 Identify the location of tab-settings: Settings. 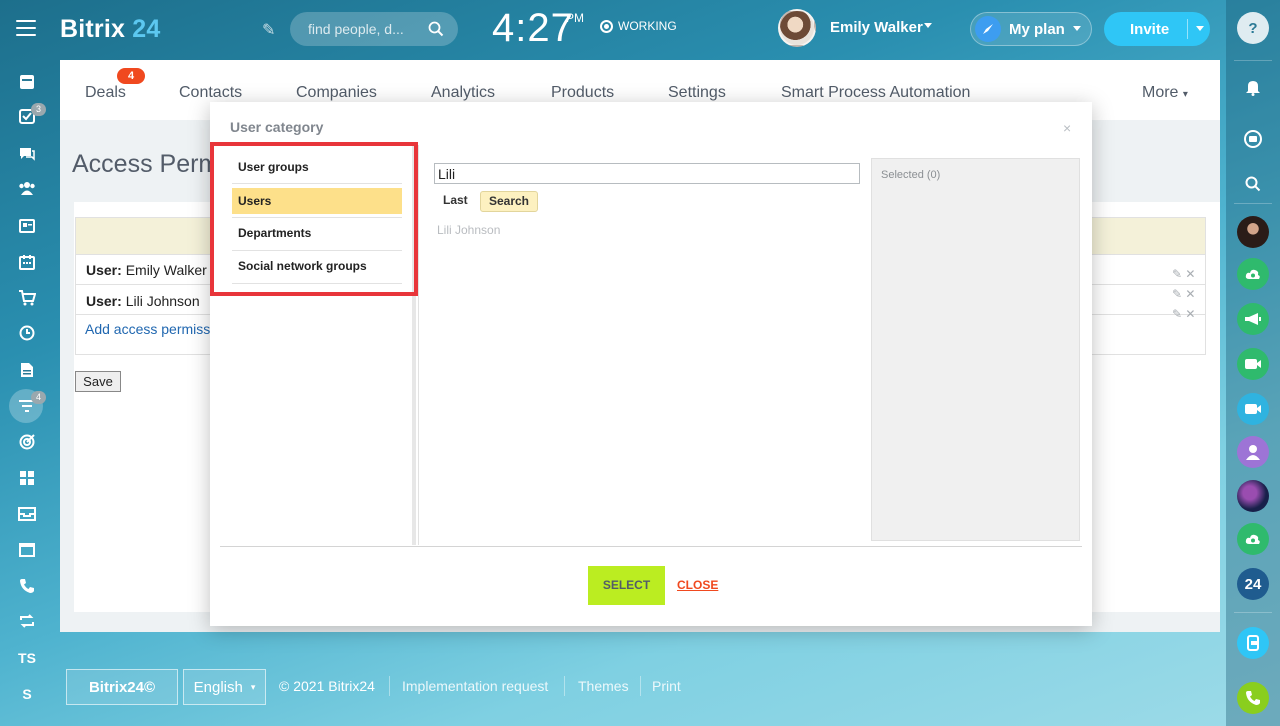
(697, 93).